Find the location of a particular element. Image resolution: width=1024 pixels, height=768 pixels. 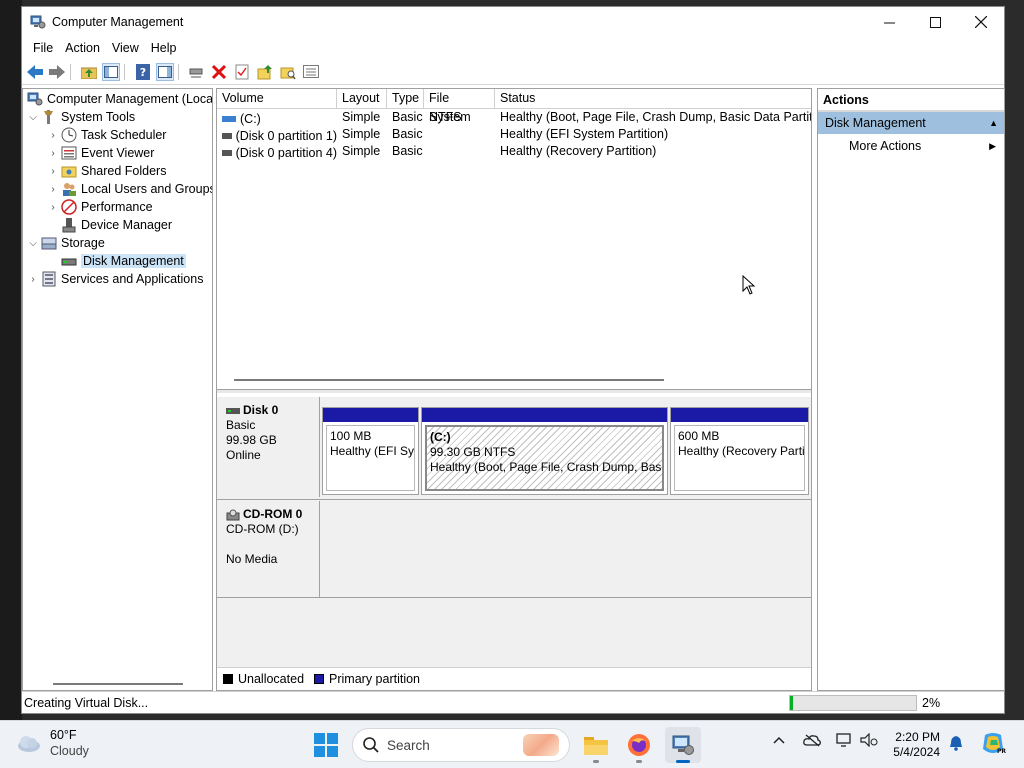

help-book-icon: ? is located at coordinates (143, 72).